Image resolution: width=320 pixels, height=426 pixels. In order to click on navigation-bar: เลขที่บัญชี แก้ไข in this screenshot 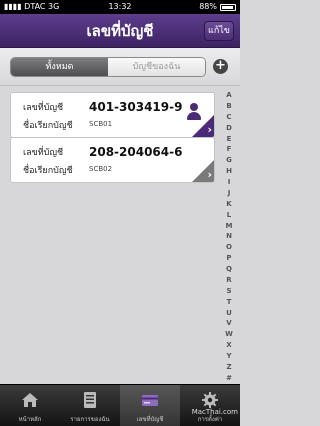, I will do `click(120, 31)`.